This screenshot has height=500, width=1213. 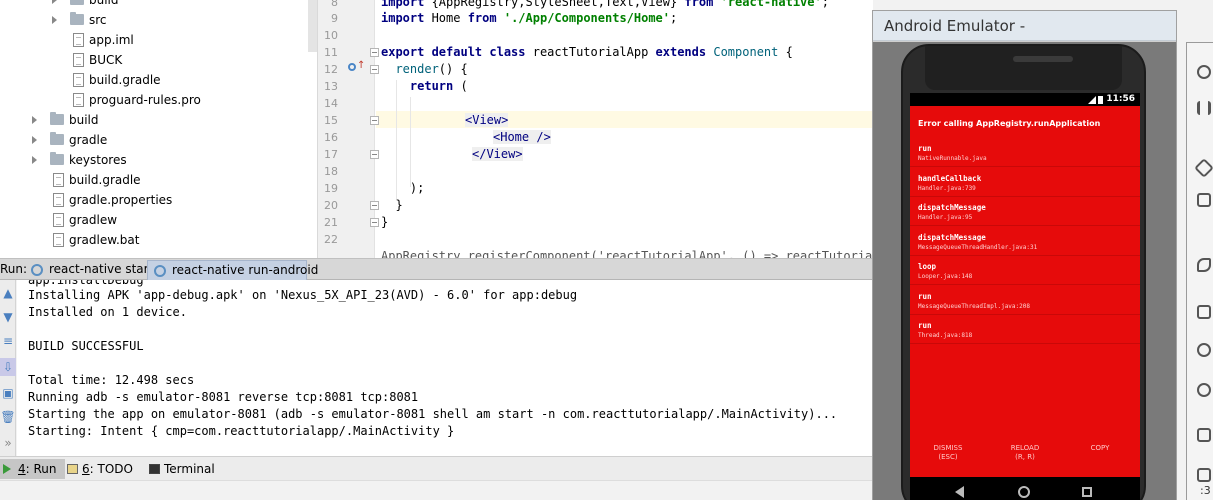 What do you see at coordinates (1204, 312) in the screenshot?
I see `zoom-icon` at bounding box center [1204, 312].